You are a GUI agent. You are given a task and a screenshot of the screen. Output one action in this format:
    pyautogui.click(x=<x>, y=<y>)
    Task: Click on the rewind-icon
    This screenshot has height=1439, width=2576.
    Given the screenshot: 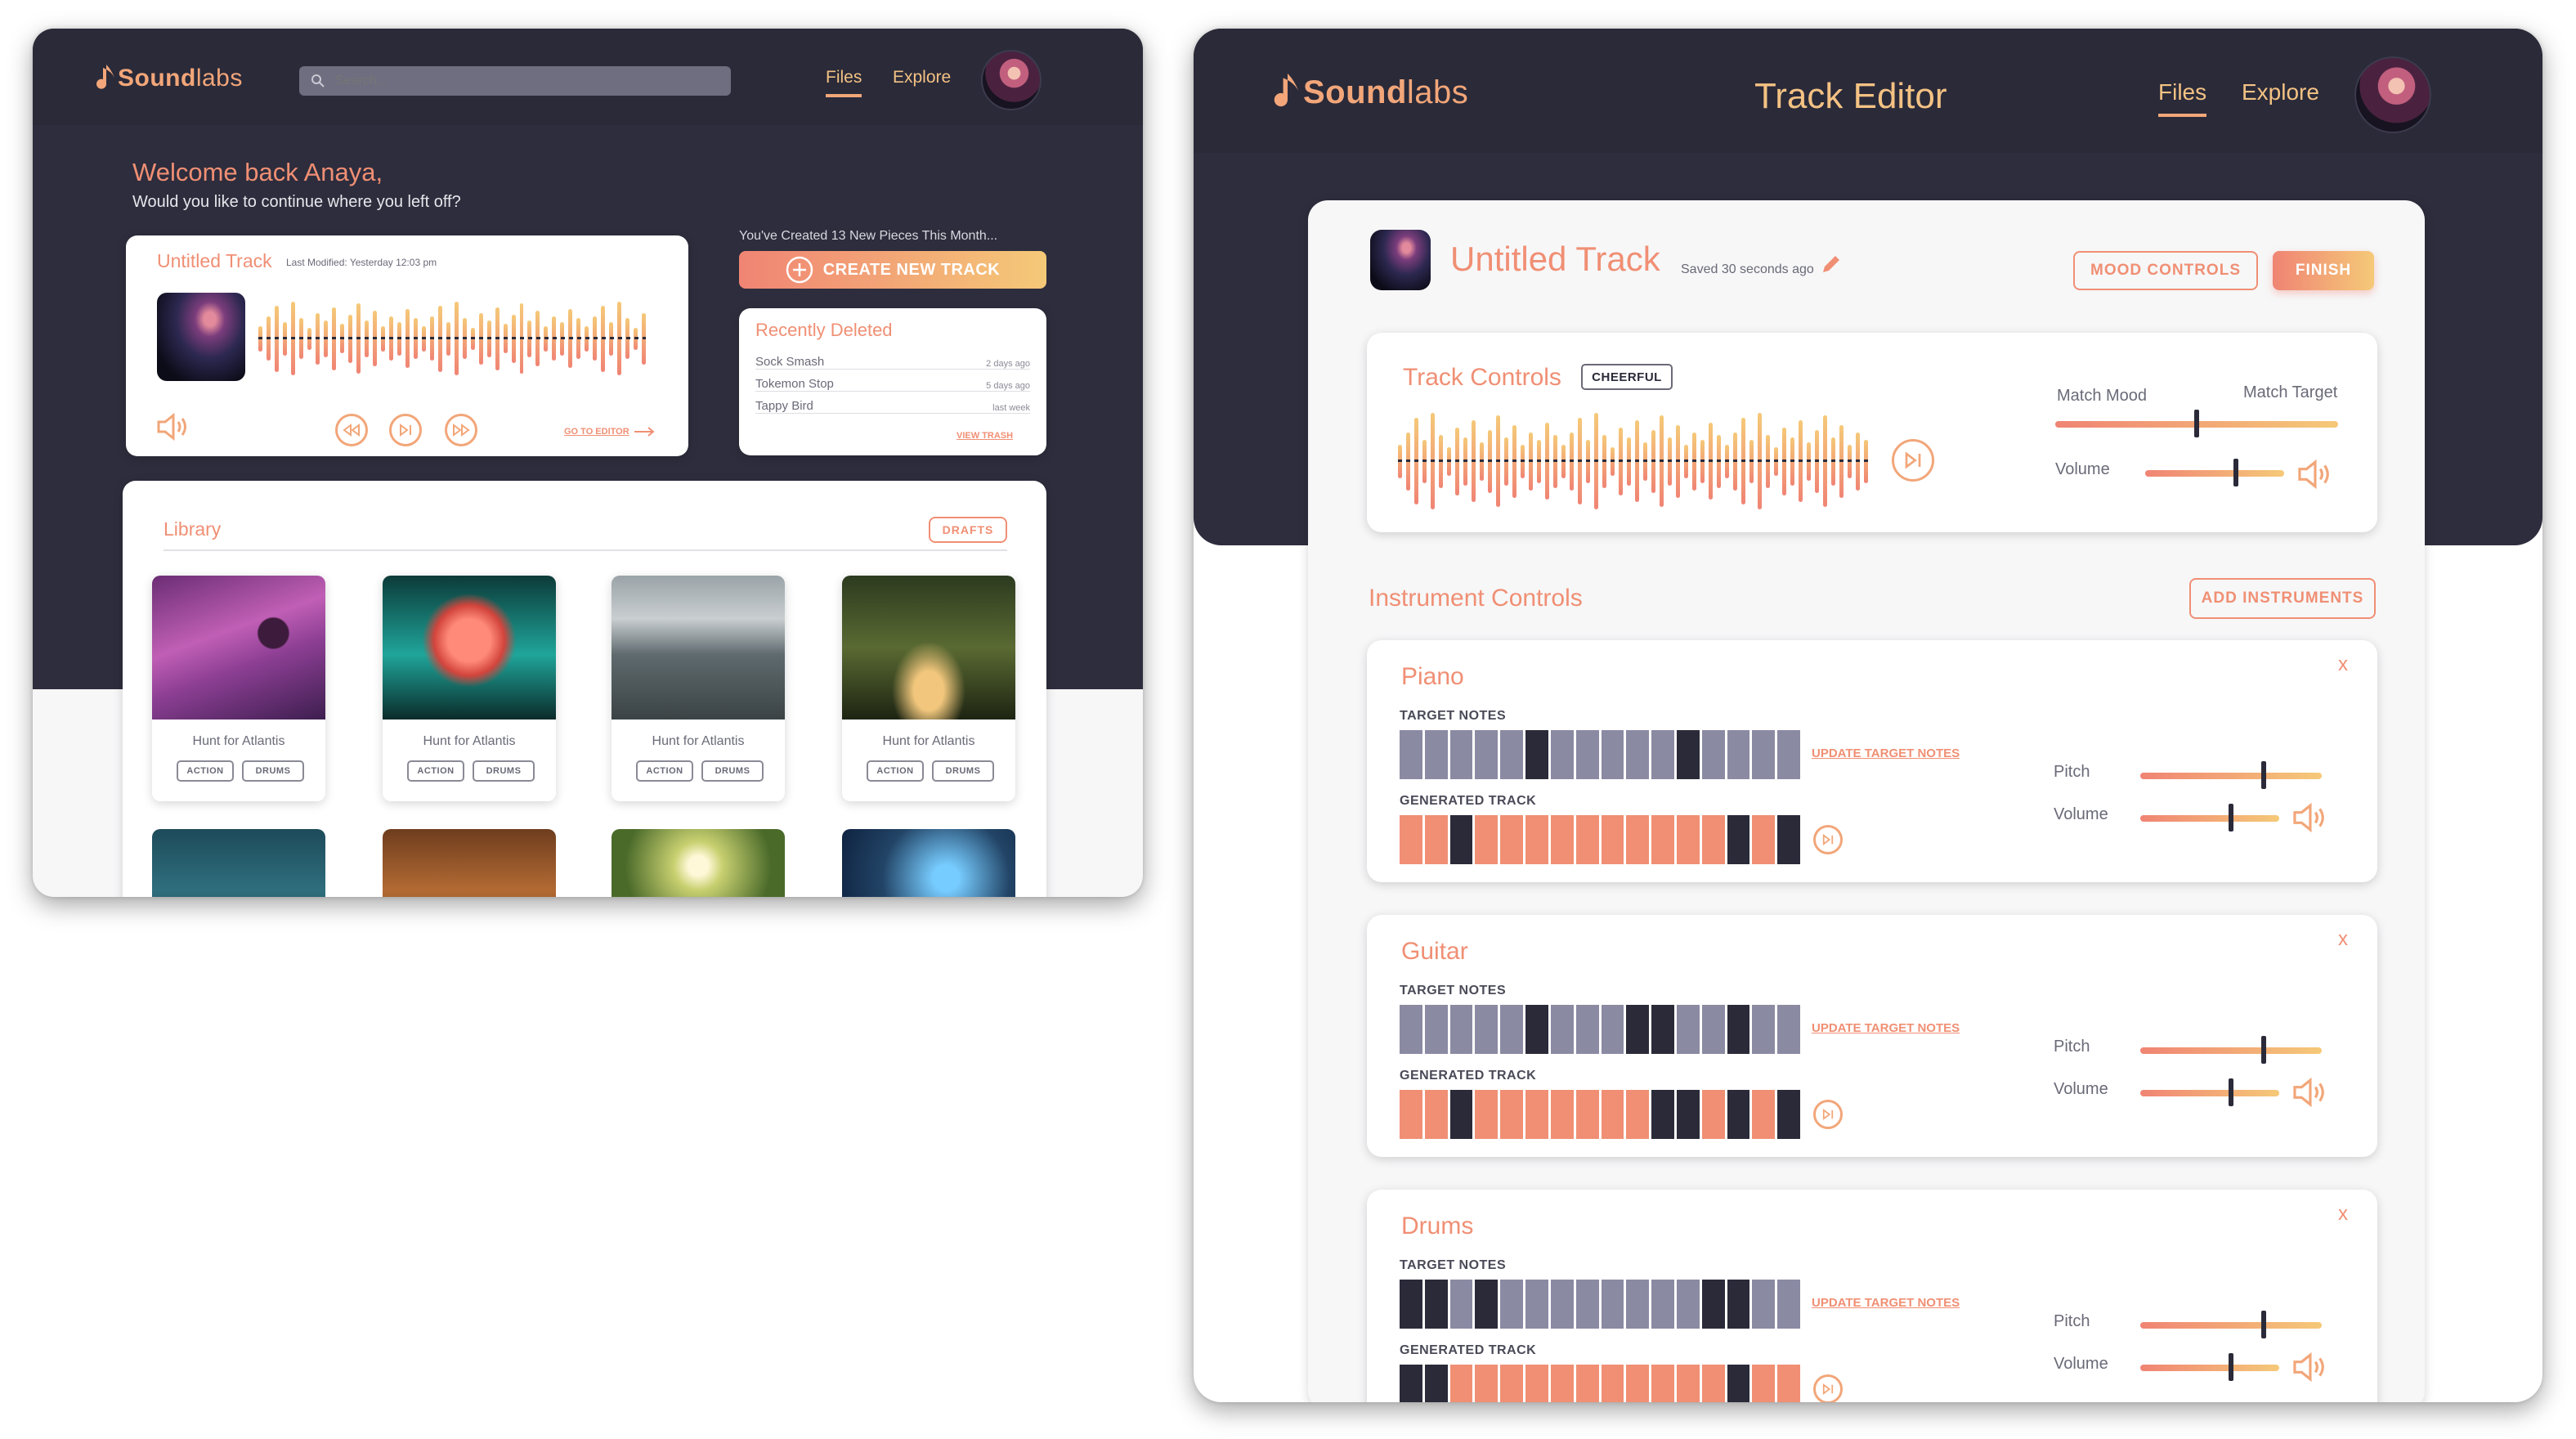 What is the action you would take?
    pyautogui.click(x=351, y=430)
    